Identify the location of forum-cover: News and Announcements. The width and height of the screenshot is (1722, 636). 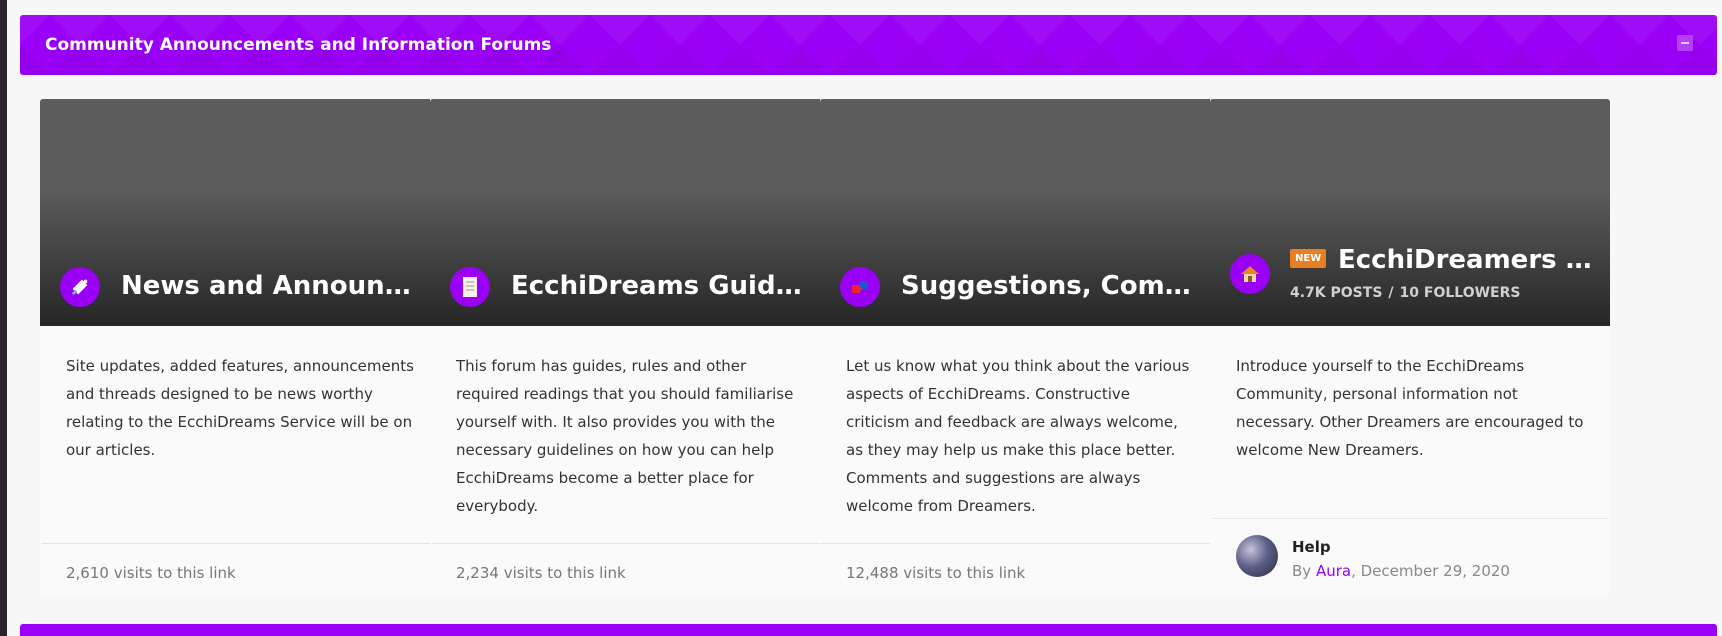
(240, 212).